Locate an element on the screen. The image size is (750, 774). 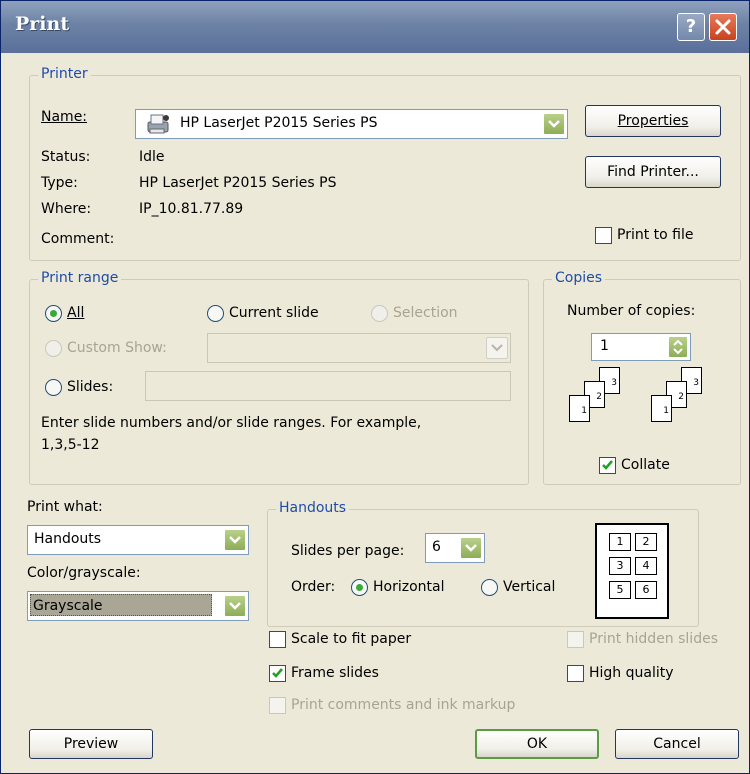
status-label: Status: is located at coordinates (66, 157).